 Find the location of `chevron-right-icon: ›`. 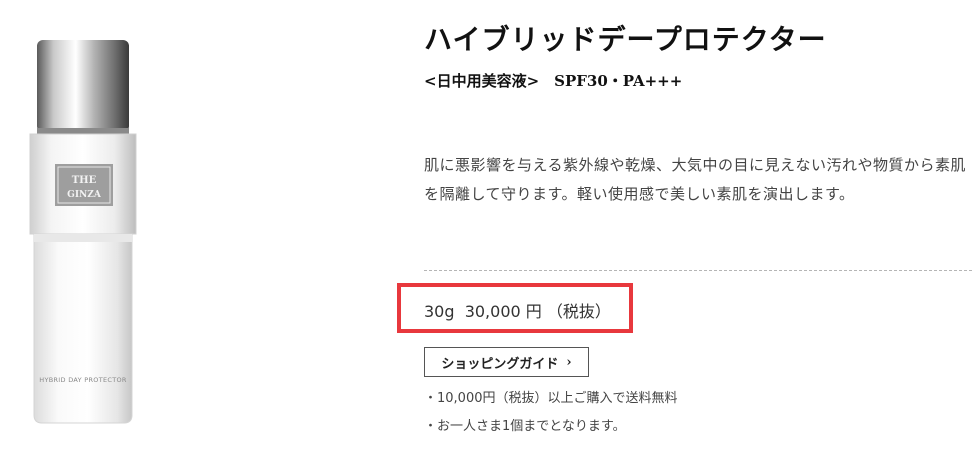

chevron-right-icon: › is located at coordinates (569, 362).